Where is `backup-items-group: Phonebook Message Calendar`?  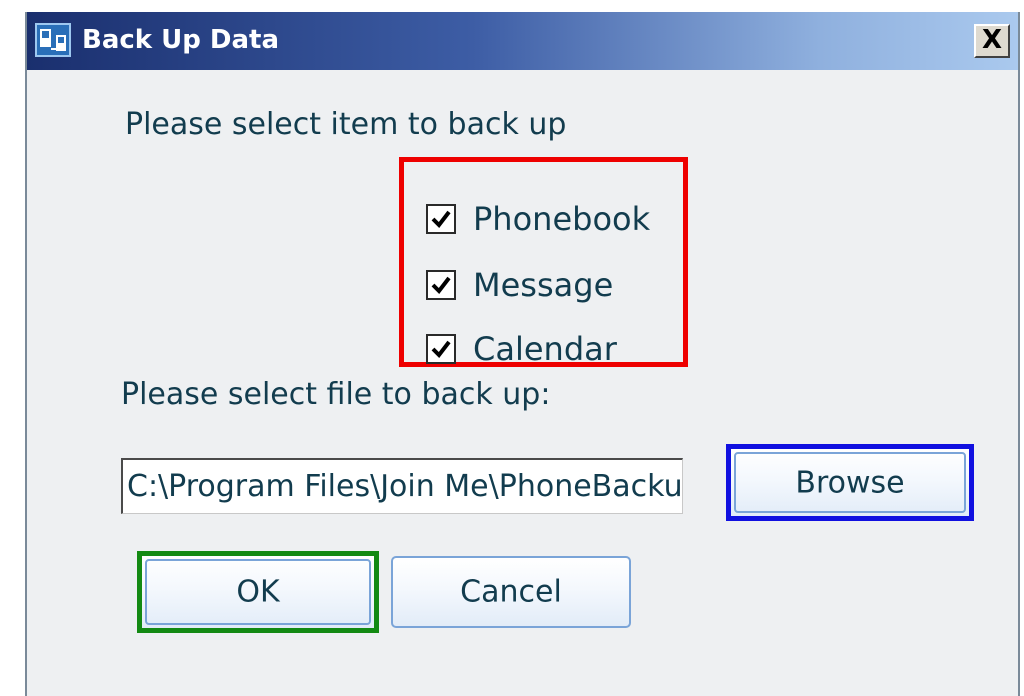 backup-items-group: Phonebook Message Calendar is located at coordinates (543, 262).